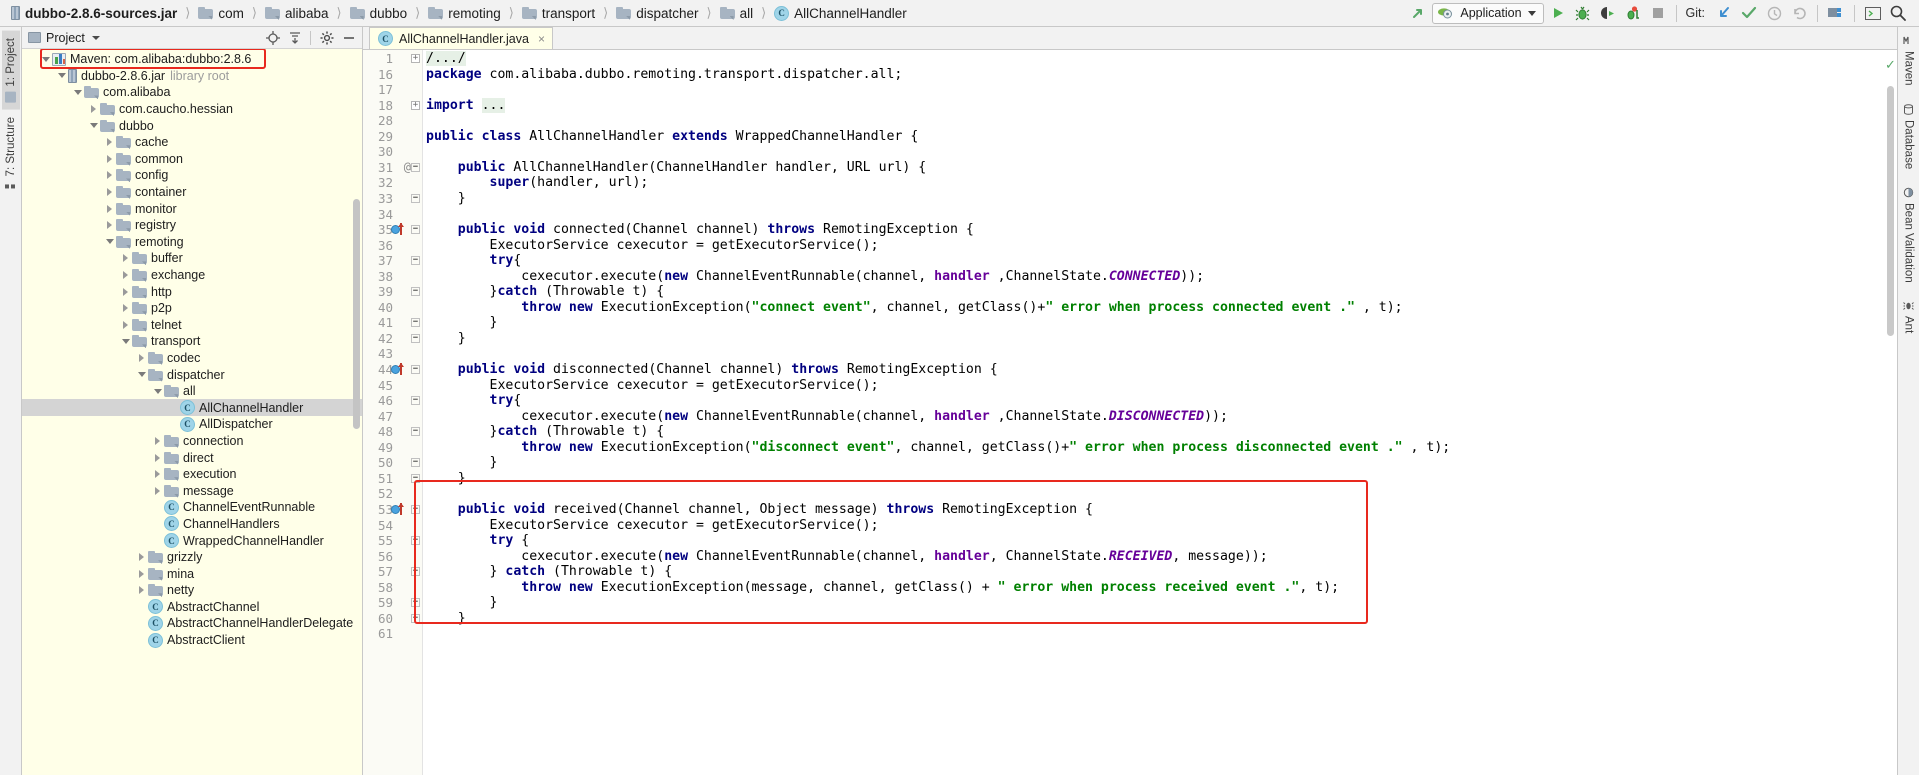 This screenshot has width=1919, height=775. What do you see at coordinates (94, 13) in the screenshot?
I see `breadcrumb-root: dubbo-2.8.6-sources.jar` at bounding box center [94, 13].